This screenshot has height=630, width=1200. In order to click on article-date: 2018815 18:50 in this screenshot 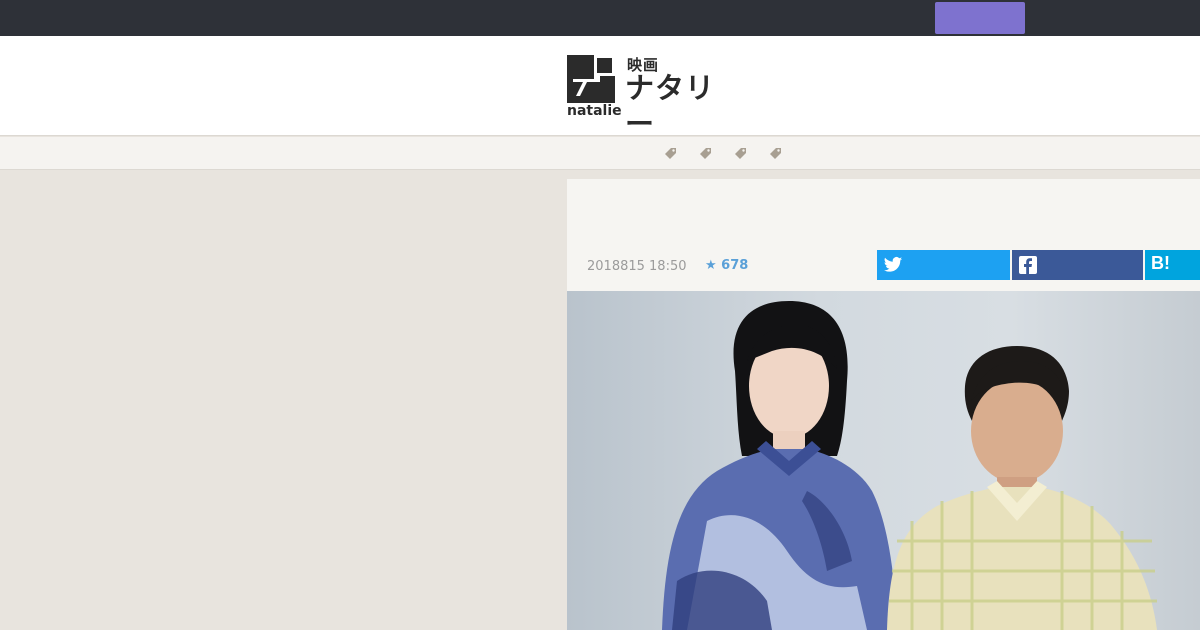, I will do `click(637, 266)`.